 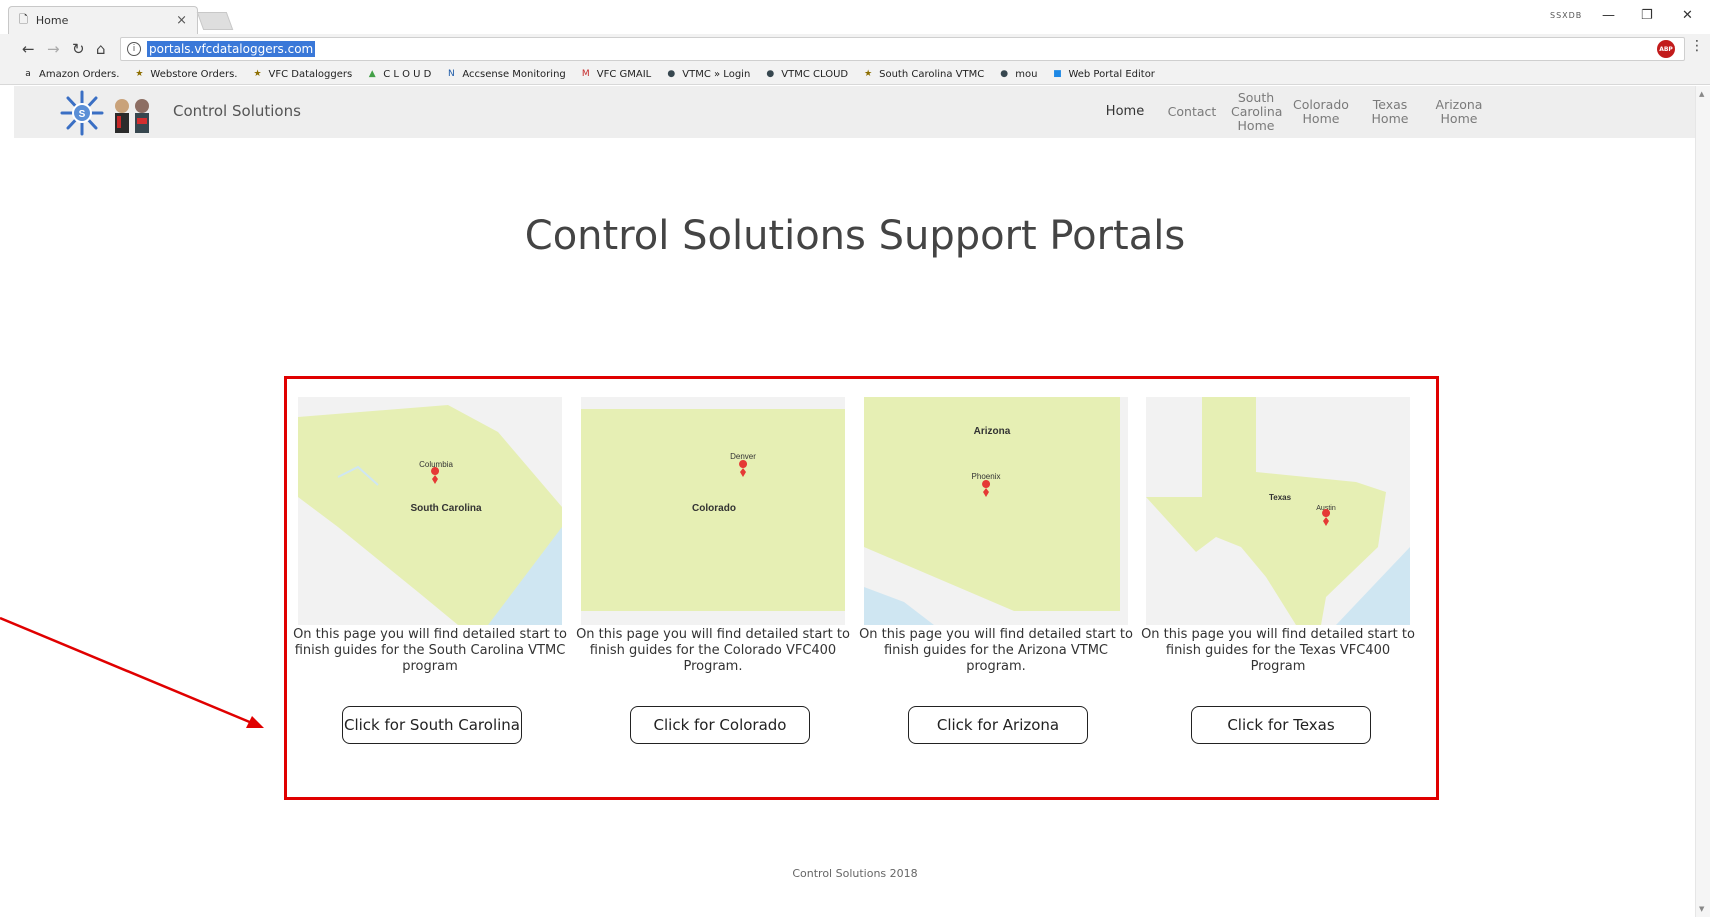 What do you see at coordinates (1608, 15) in the screenshot?
I see `minimize-icon: —` at bounding box center [1608, 15].